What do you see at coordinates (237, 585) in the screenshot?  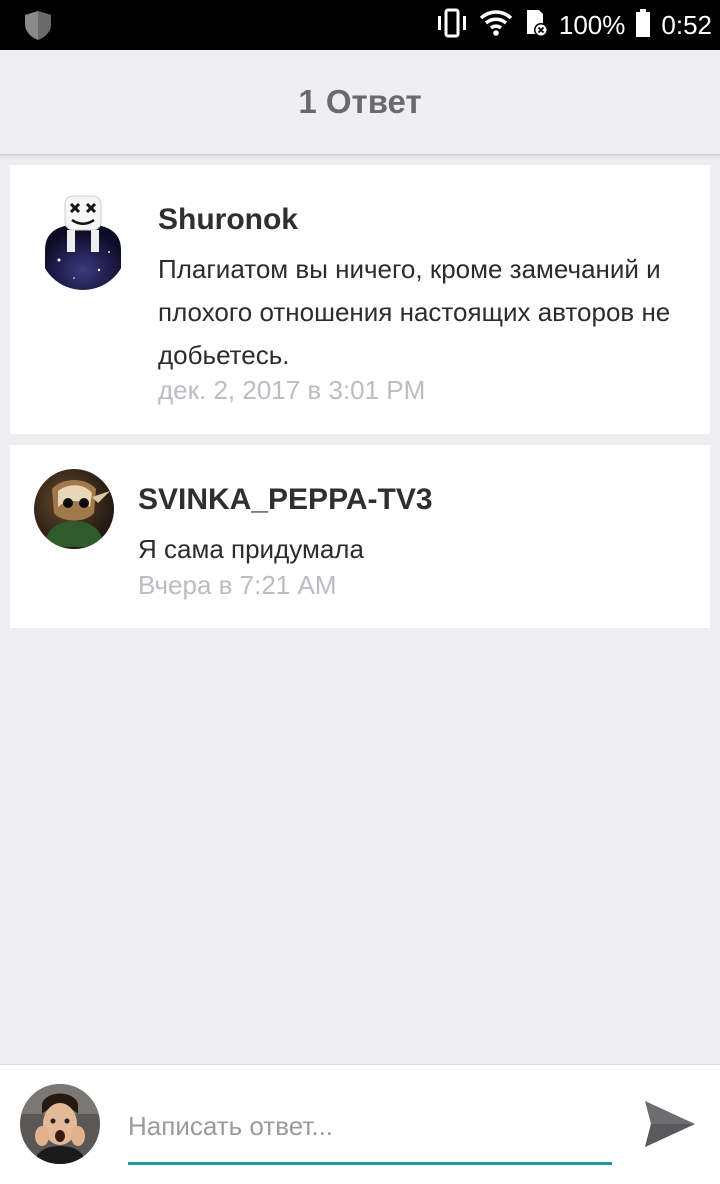 I see `comment-timestamp: Вчера в 7:21 AM` at bounding box center [237, 585].